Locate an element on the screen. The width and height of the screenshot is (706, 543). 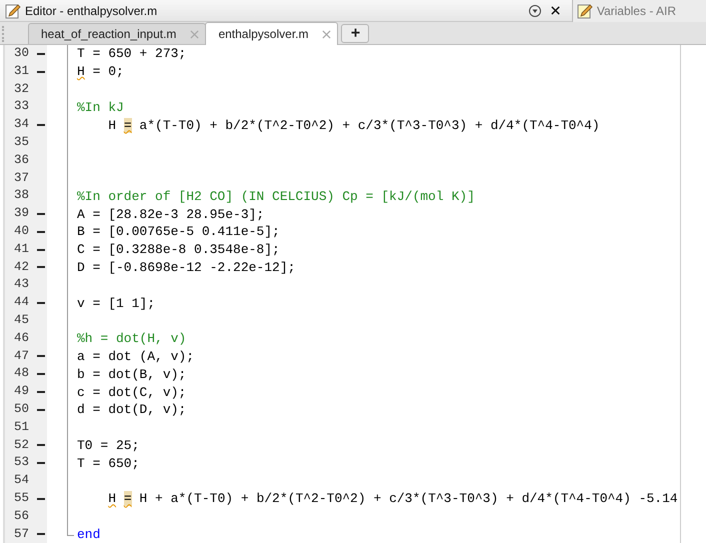
line-number: 54 is located at coordinates (21, 481).